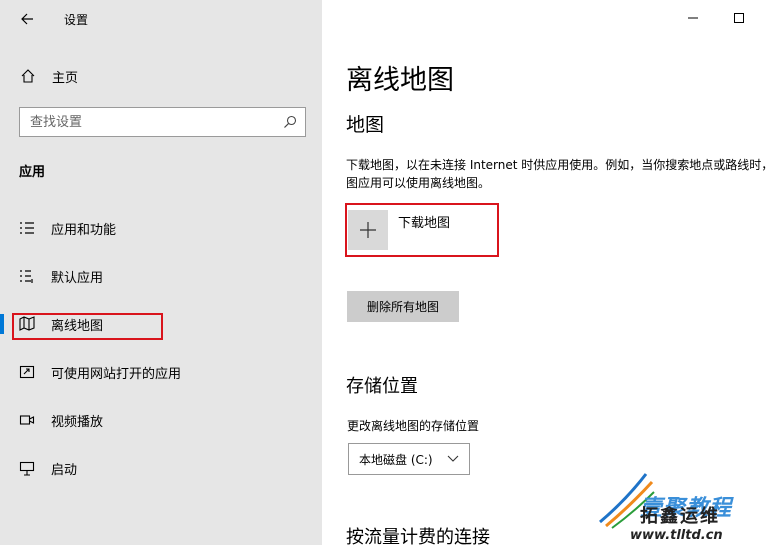  Describe the element at coordinates (64, 470) in the screenshot. I see `sidebar-item-label: 启动` at that location.